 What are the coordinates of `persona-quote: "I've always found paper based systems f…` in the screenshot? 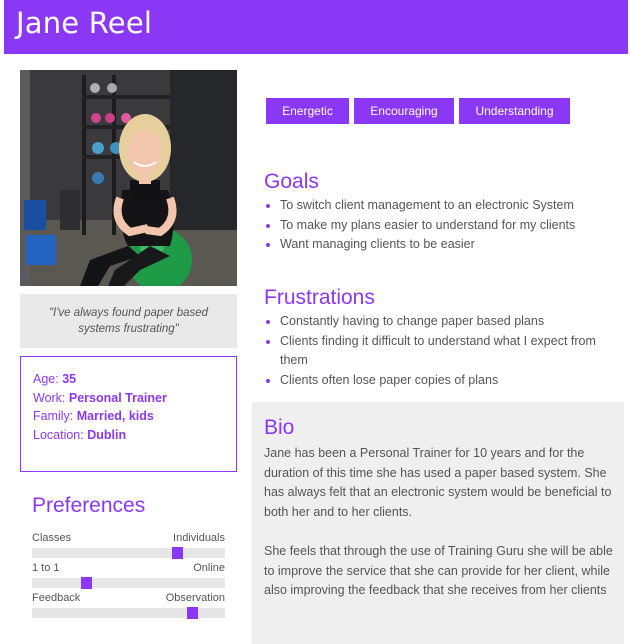 It's located at (128, 321).